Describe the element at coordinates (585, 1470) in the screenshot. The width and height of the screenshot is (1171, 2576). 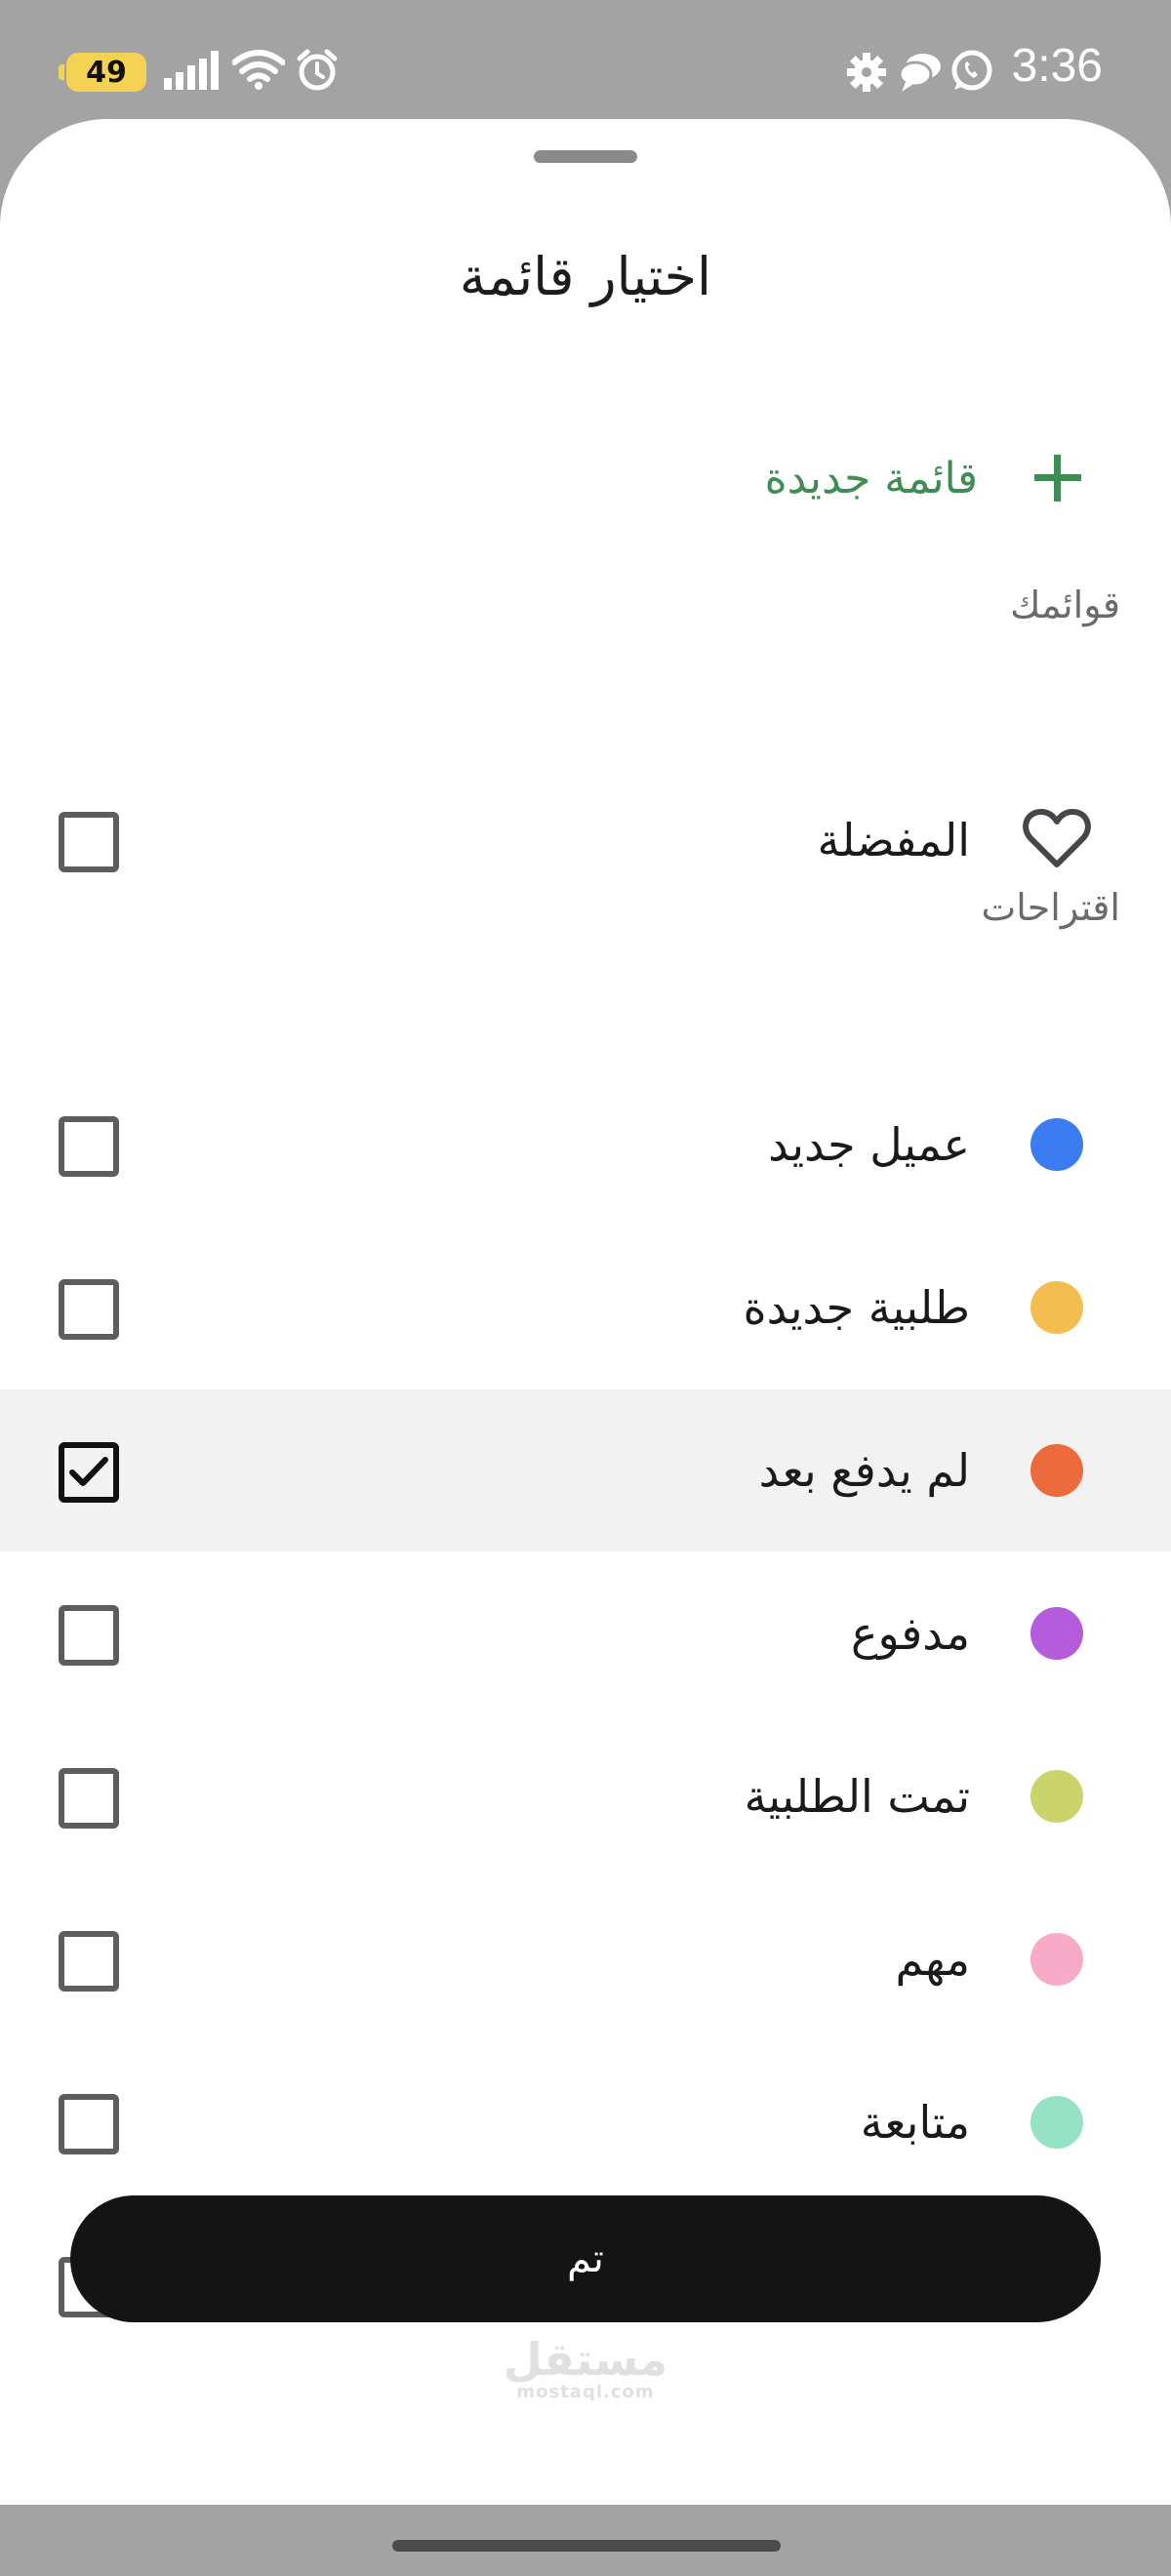
I see `list-item-not-paid: لم يدفع بعد` at that location.